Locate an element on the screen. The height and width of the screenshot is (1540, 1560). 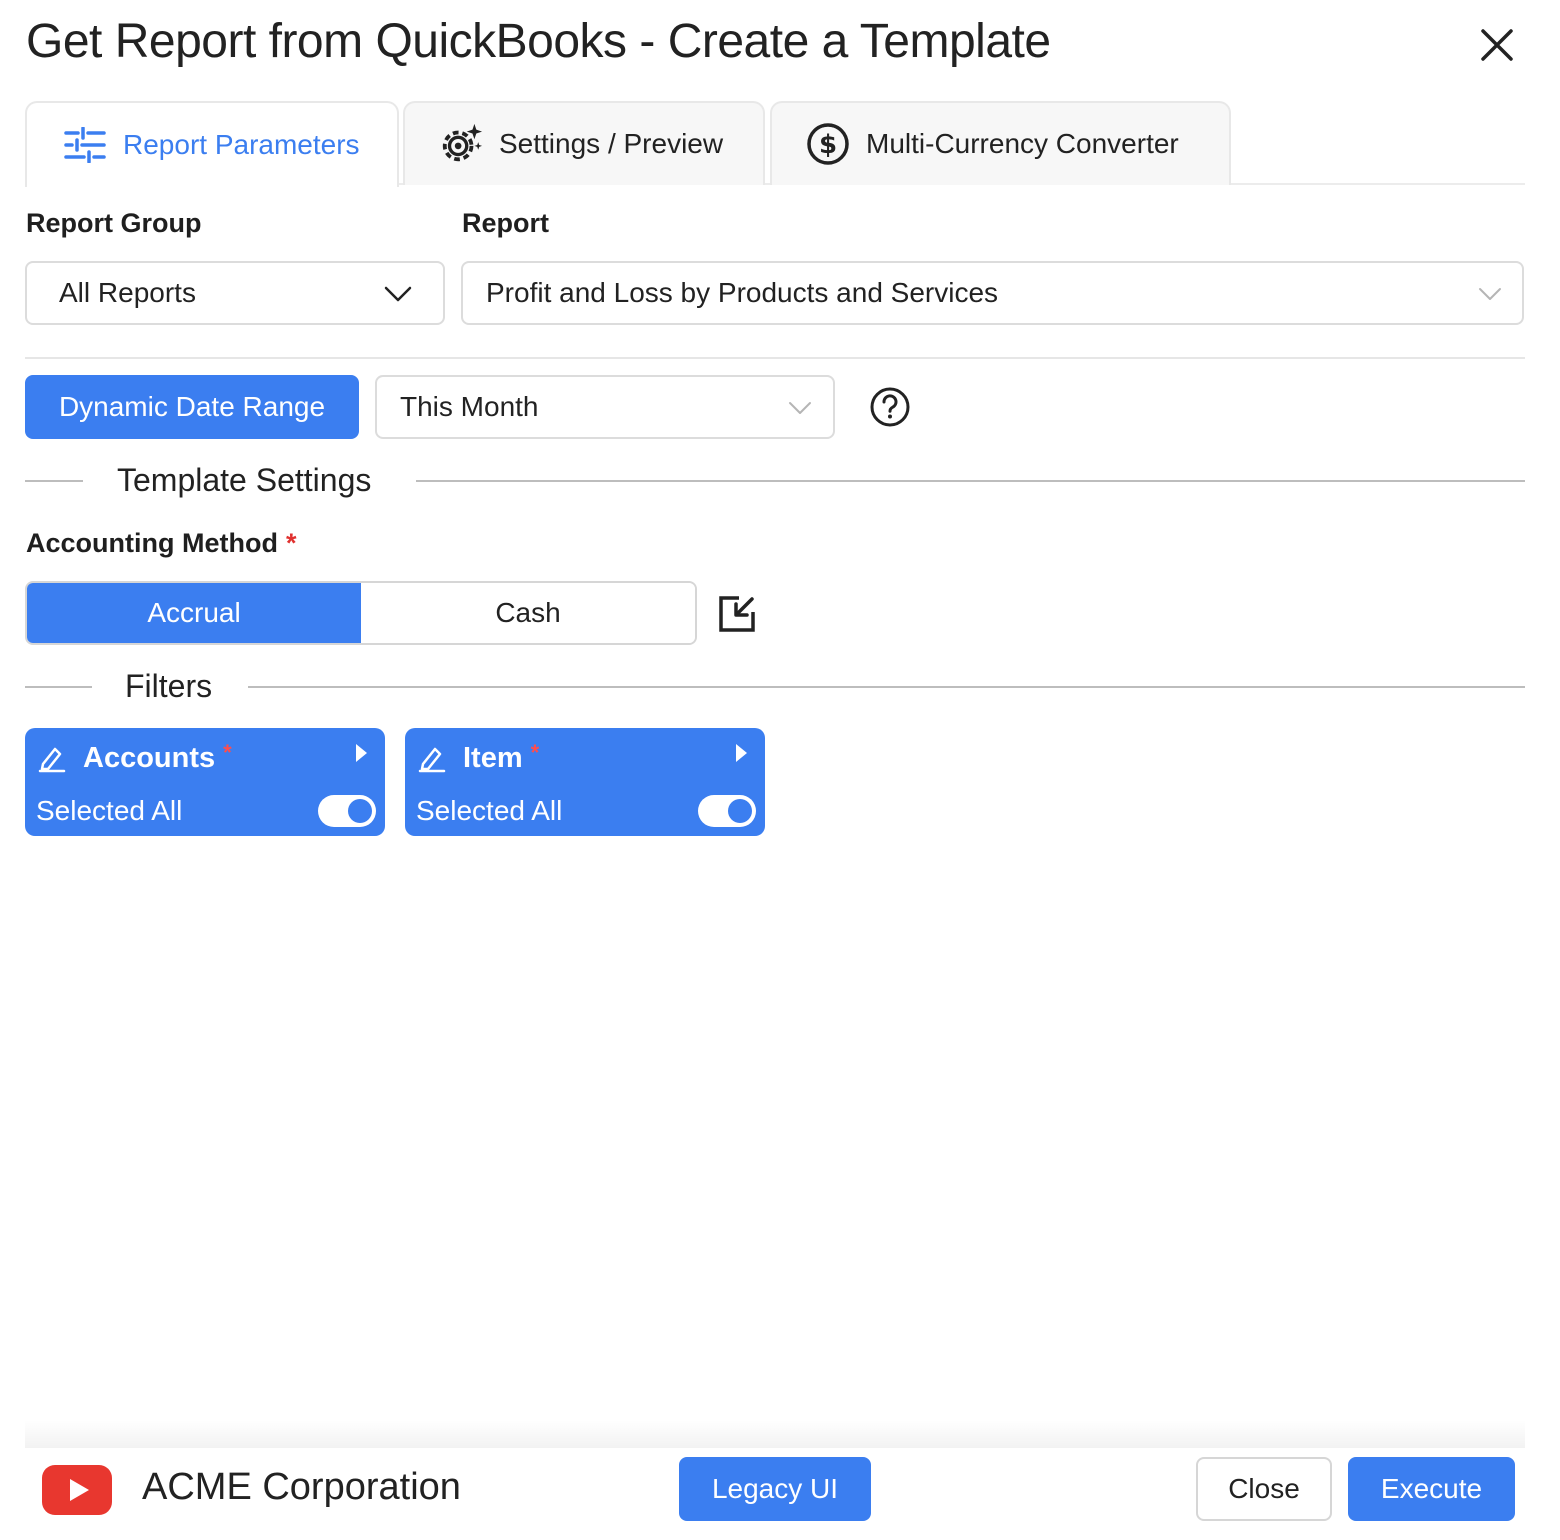
tab-label: Report Parameters is located at coordinates (241, 144).